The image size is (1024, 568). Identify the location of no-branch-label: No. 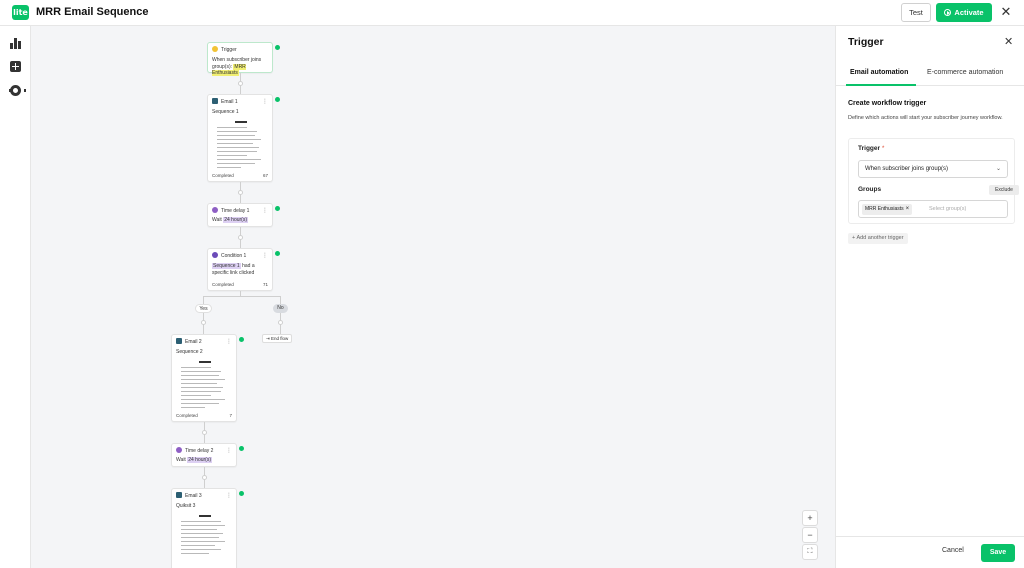
(280, 308).